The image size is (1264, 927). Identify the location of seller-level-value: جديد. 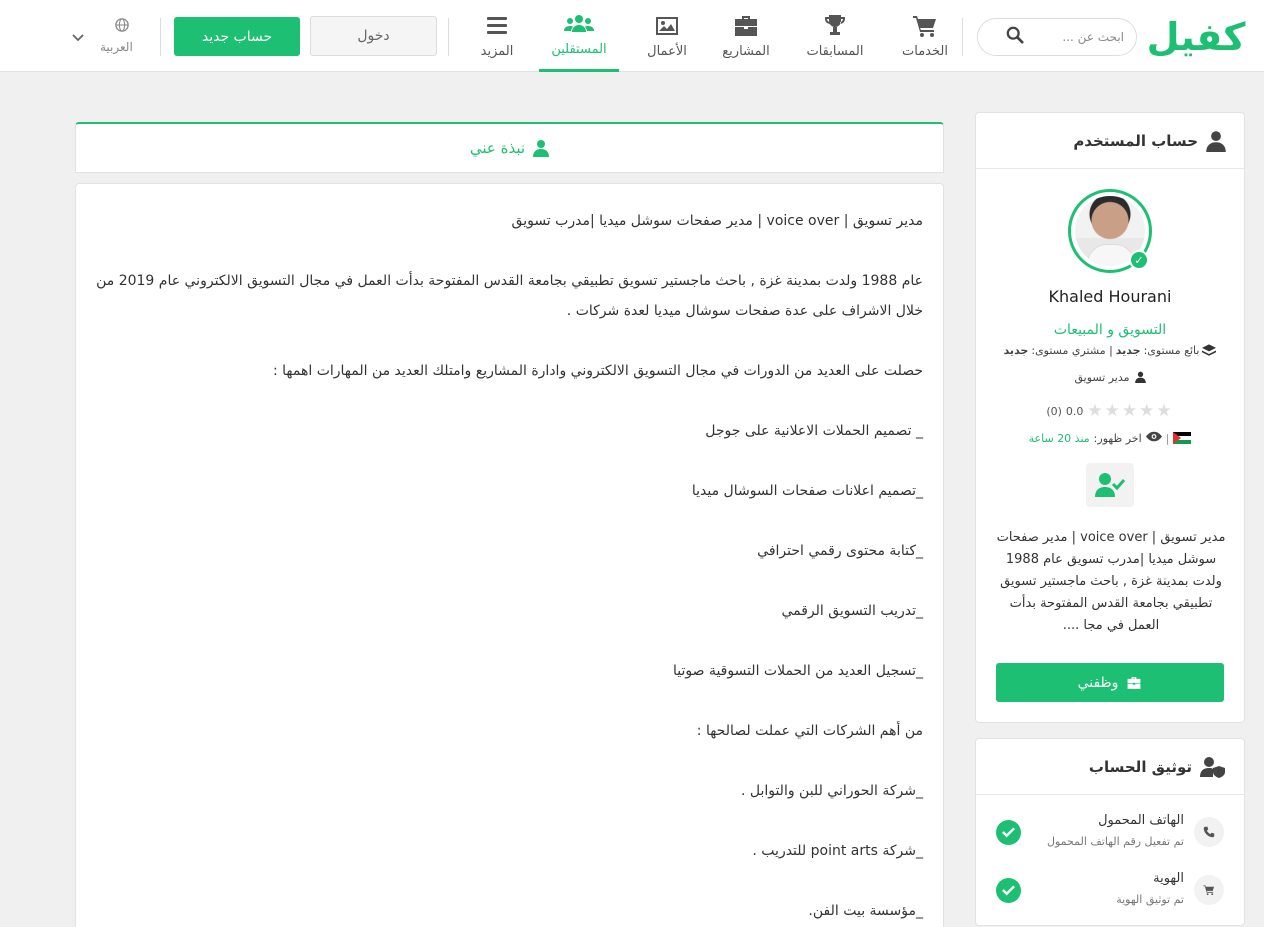
(1128, 350).